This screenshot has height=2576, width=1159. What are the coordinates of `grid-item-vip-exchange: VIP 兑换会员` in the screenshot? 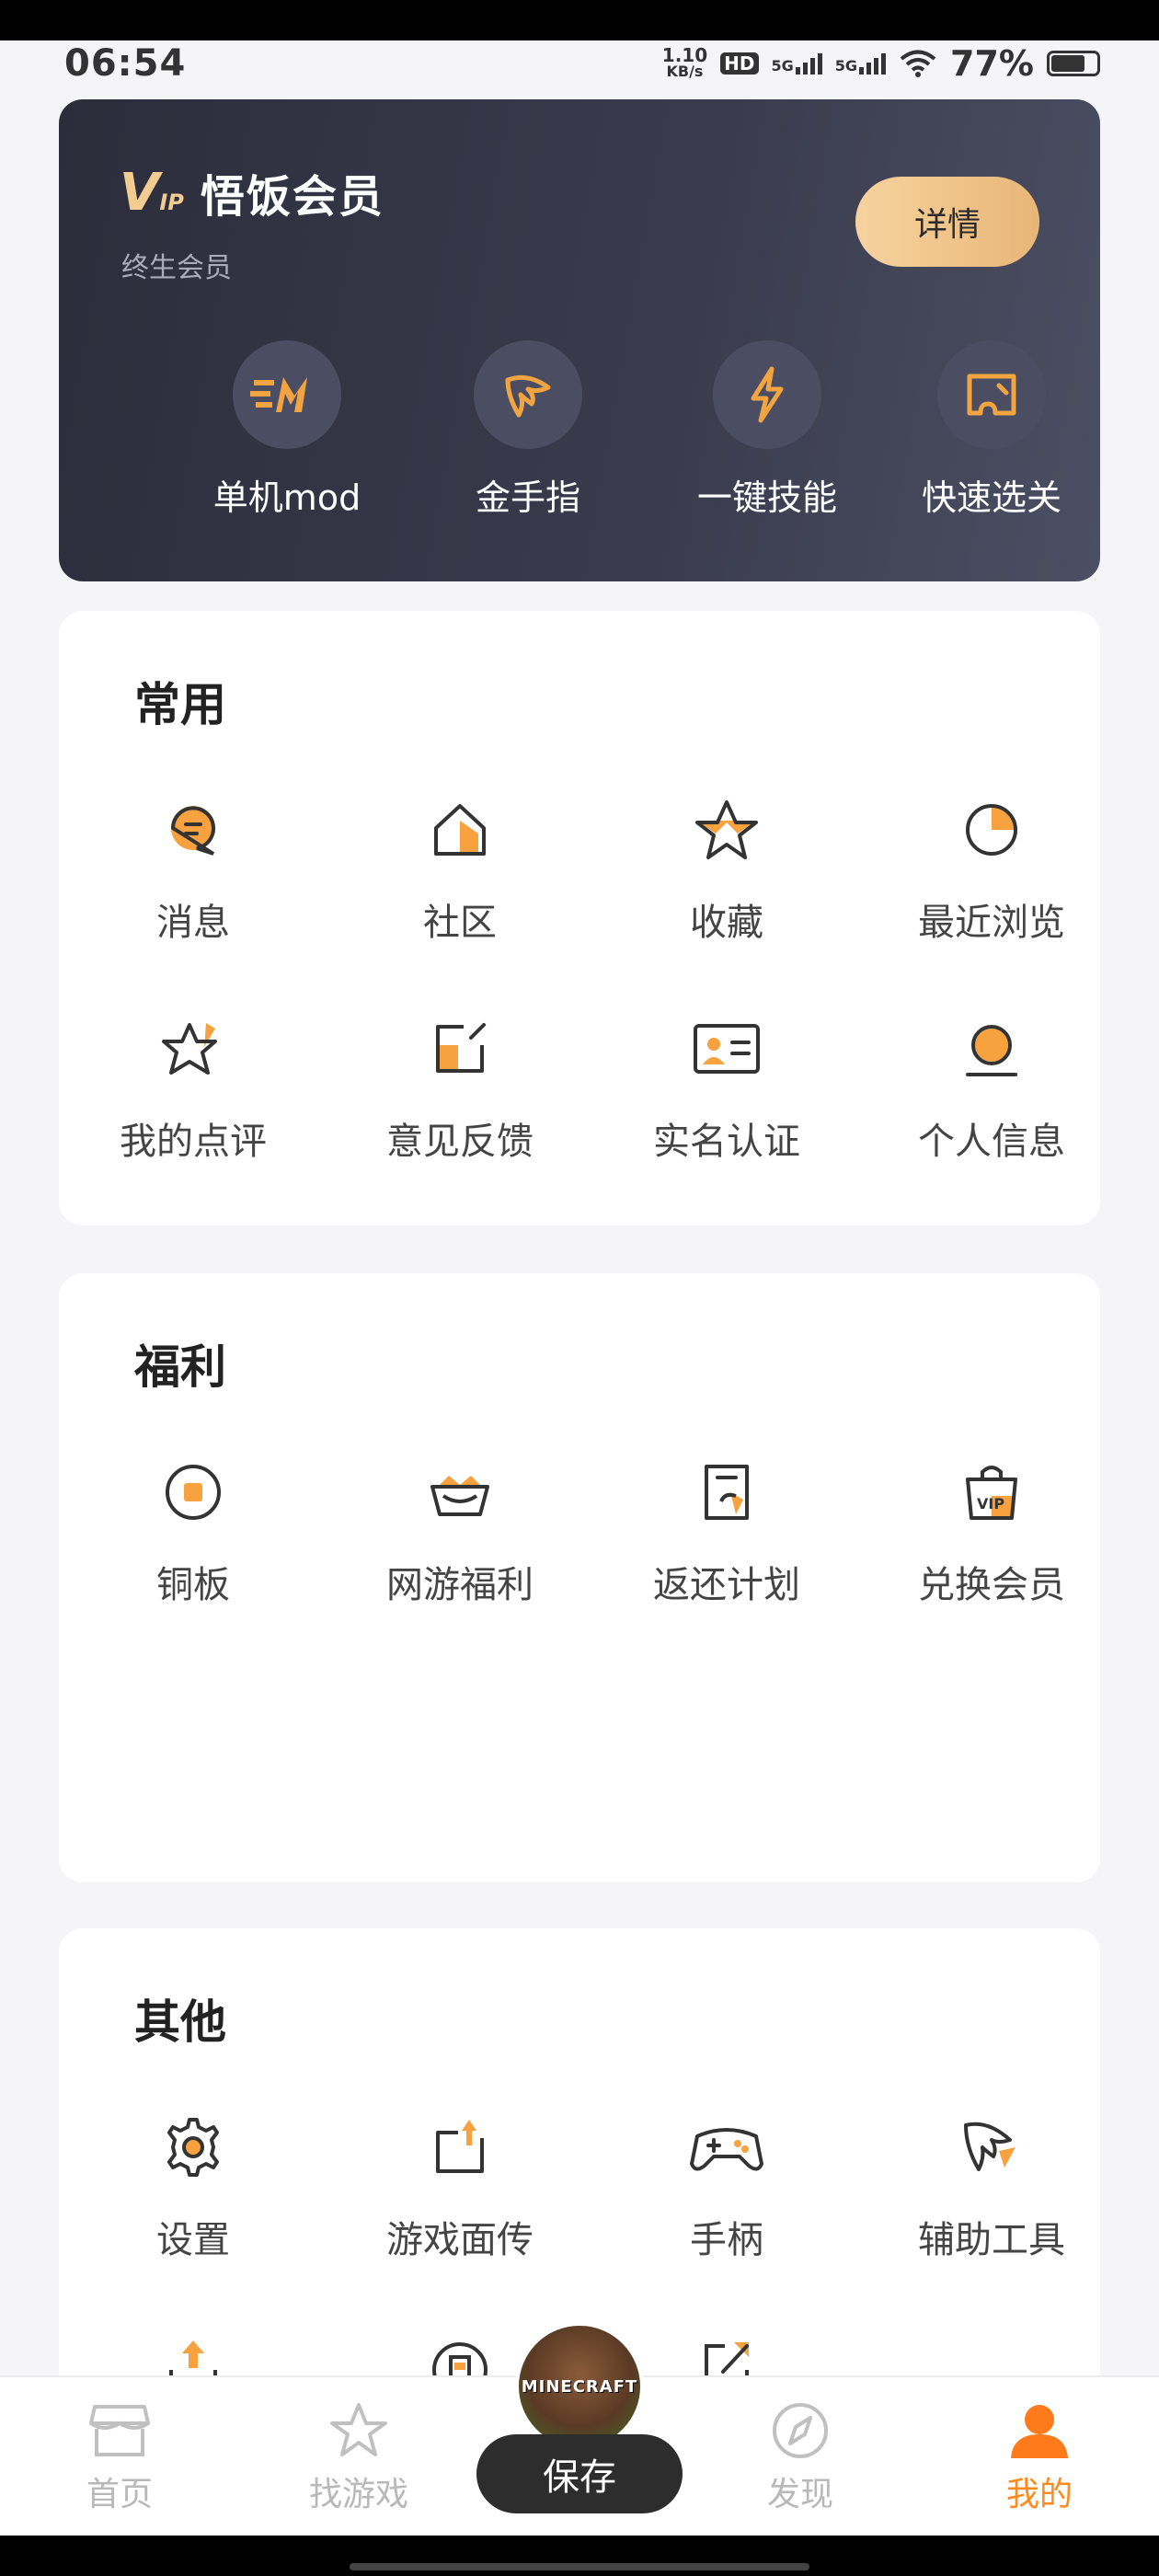 It's located at (991, 1530).